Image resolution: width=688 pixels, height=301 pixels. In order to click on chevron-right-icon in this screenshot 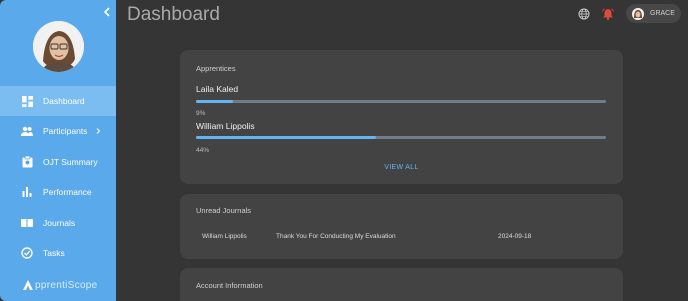, I will do `click(99, 131)`.